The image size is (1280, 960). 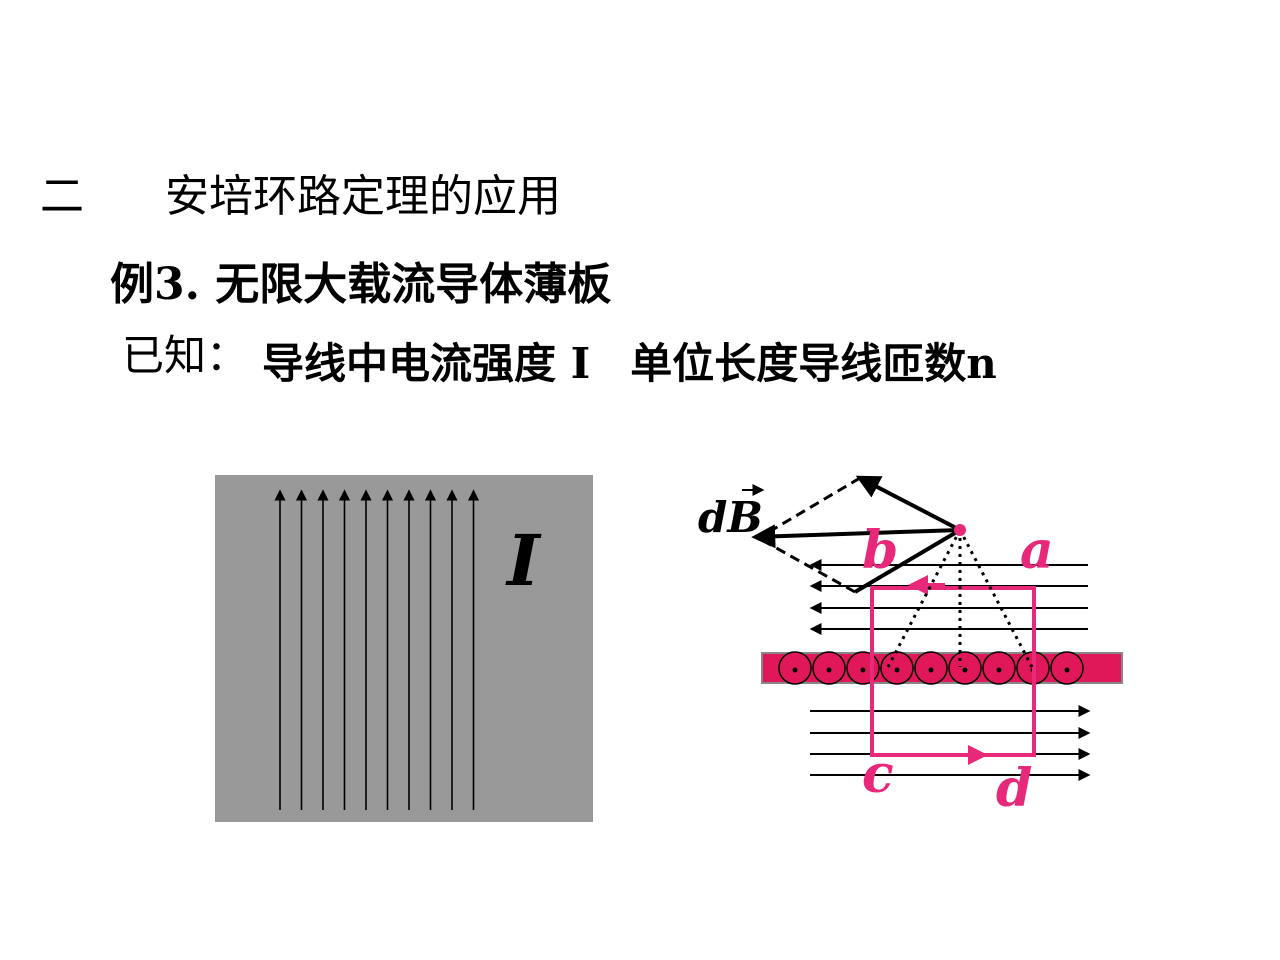 I want to click on section-heading: 二 安培环路定理的应用, so click(x=300, y=192).